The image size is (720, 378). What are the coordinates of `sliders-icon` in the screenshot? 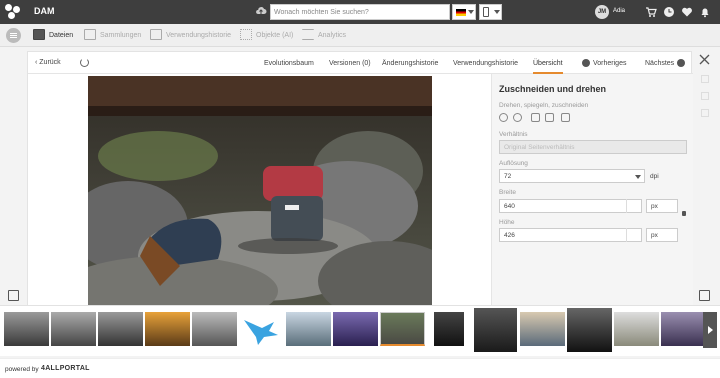 It's located at (308, 34).